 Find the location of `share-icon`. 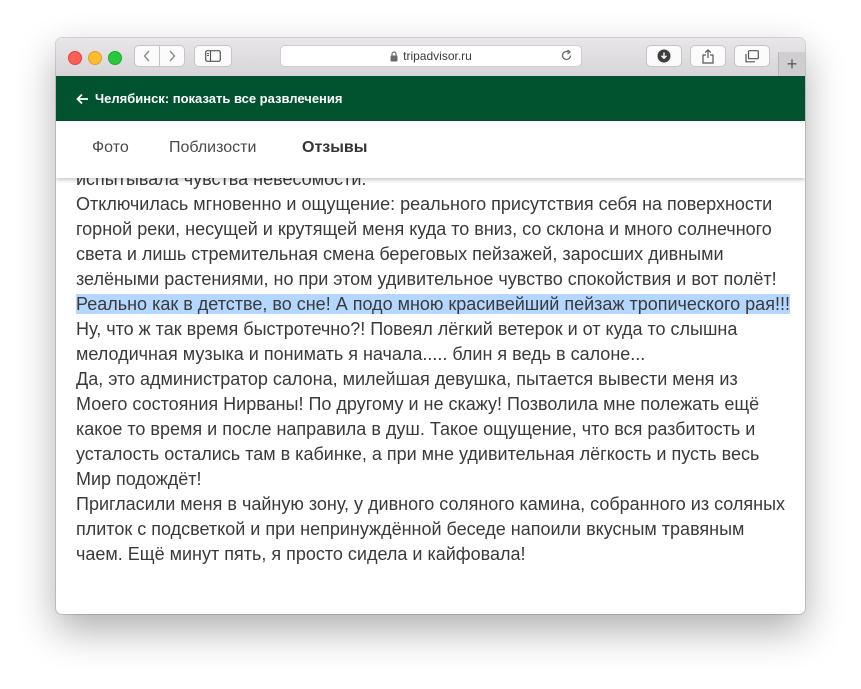

share-icon is located at coordinates (708, 56).